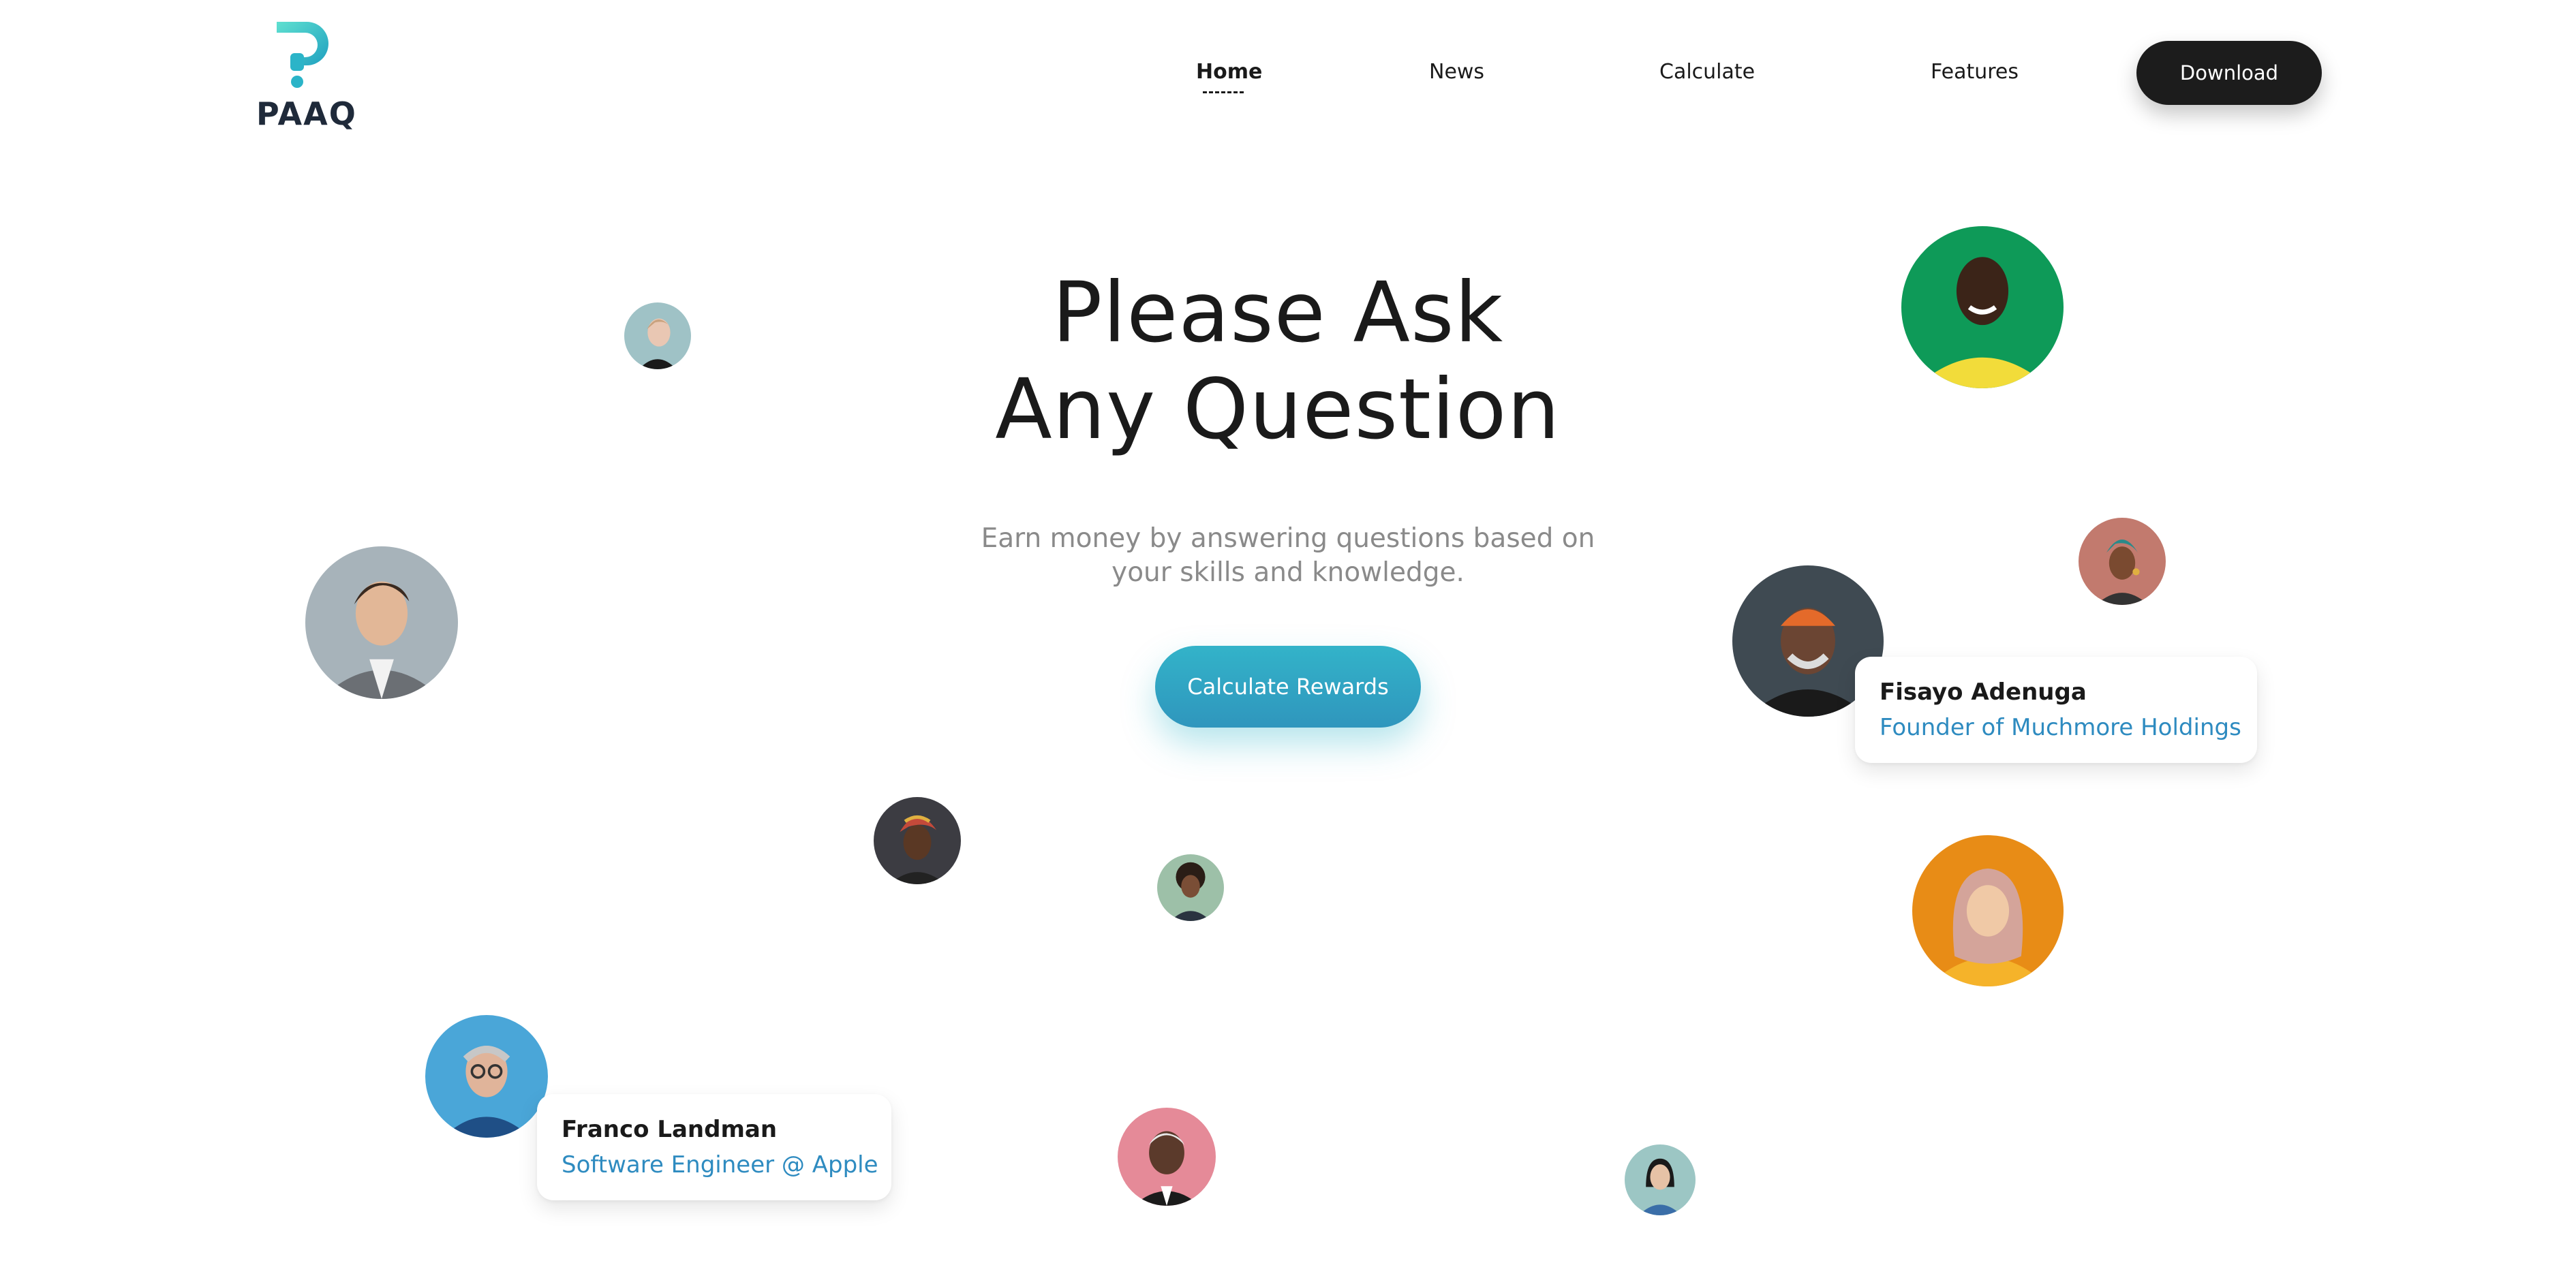  I want to click on profile-card: Franco Landman Software Engineer @ Apple, so click(714, 1147).